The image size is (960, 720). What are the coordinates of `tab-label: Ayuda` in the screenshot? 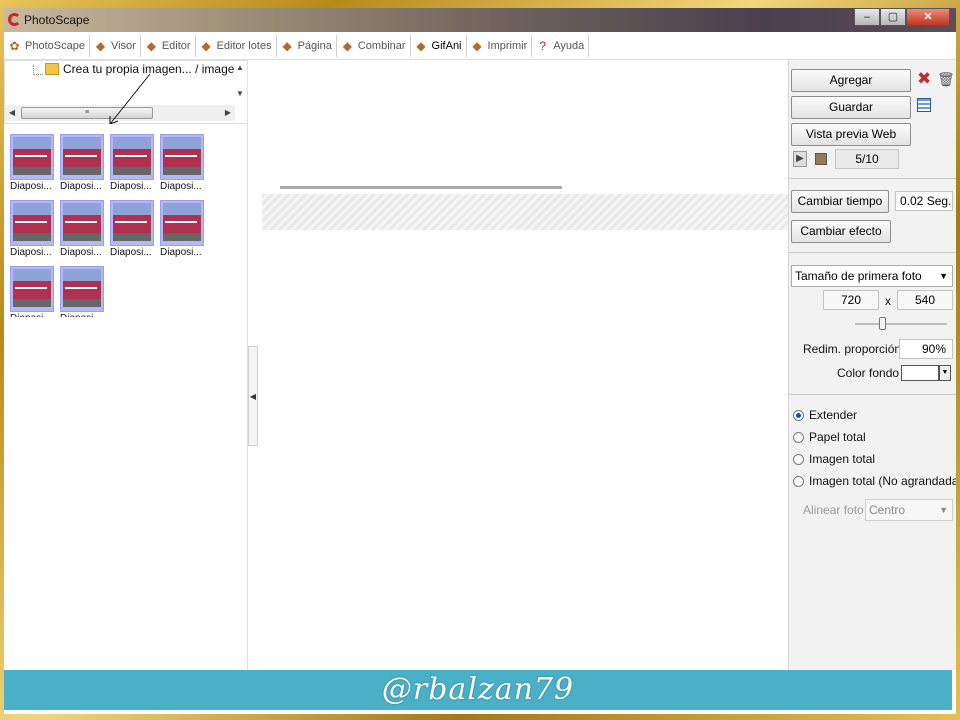 It's located at (569, 45).